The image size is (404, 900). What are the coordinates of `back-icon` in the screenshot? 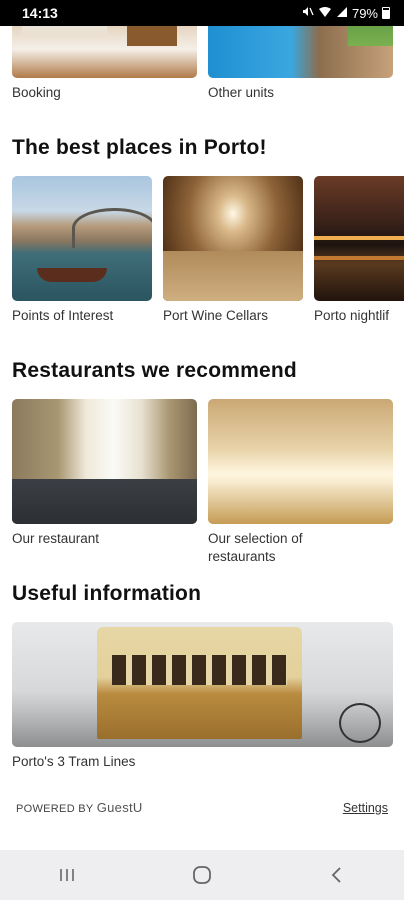 It's located at (337, 875).